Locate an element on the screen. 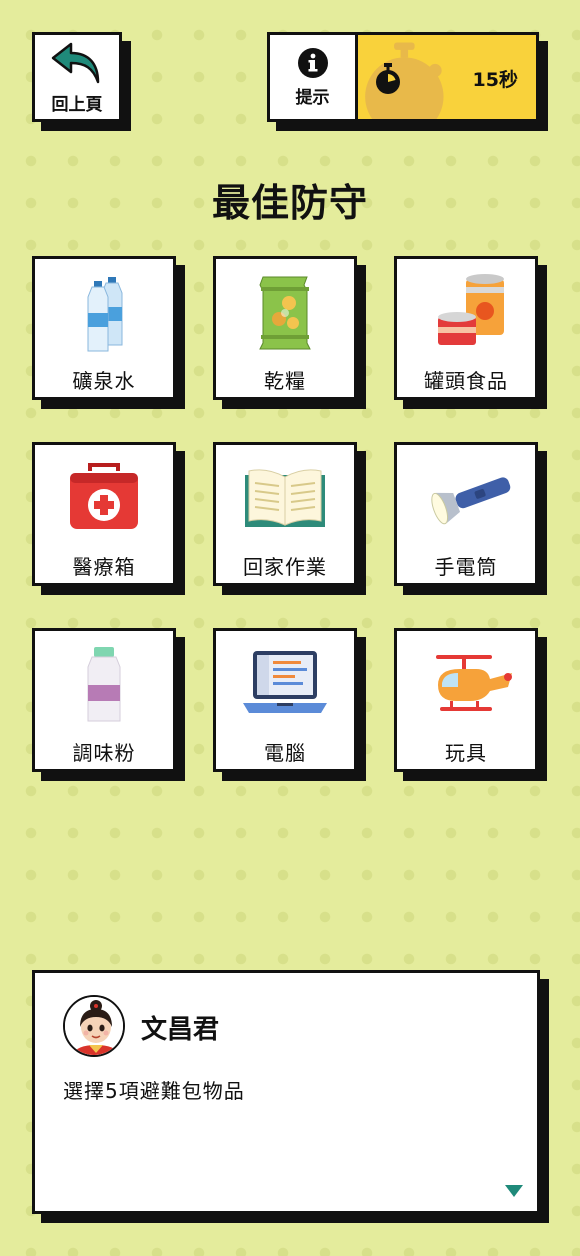 This screenshot has height=1256, width=580. dialog-text: 選擇5項避難包物品 is located at coordinates (154, 1091).